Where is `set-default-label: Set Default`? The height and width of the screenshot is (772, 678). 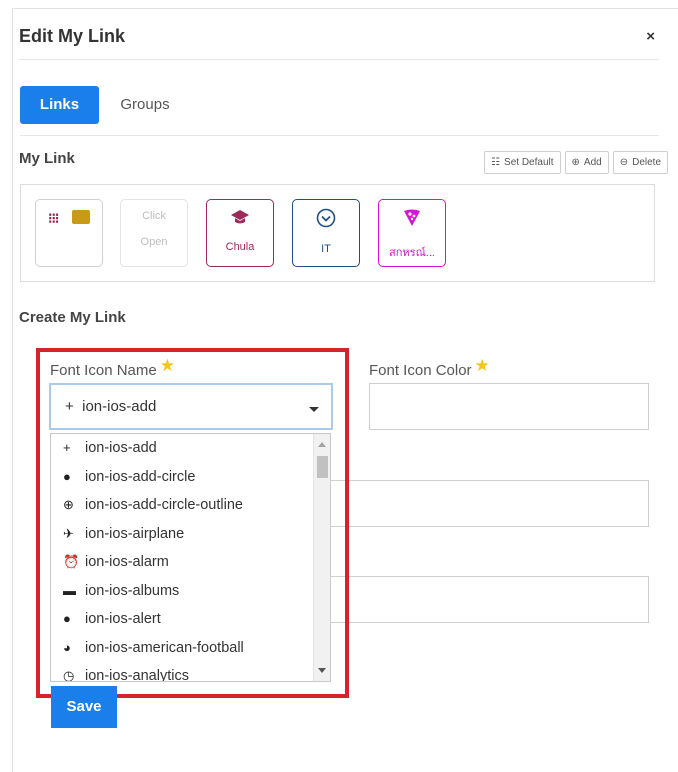
set-default-label: Set Default is located at coordinates (529, 162).